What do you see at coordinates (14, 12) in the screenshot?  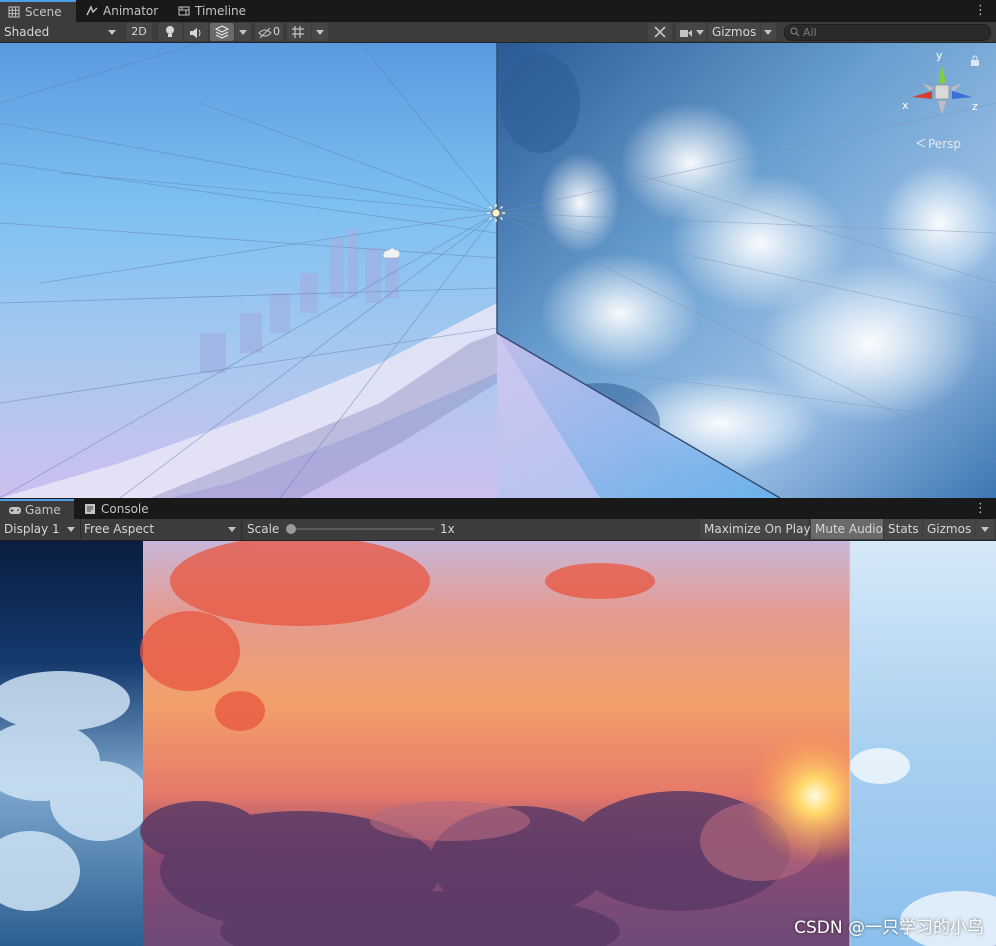 I see `grid-icon` at bounding box center [14, 12].